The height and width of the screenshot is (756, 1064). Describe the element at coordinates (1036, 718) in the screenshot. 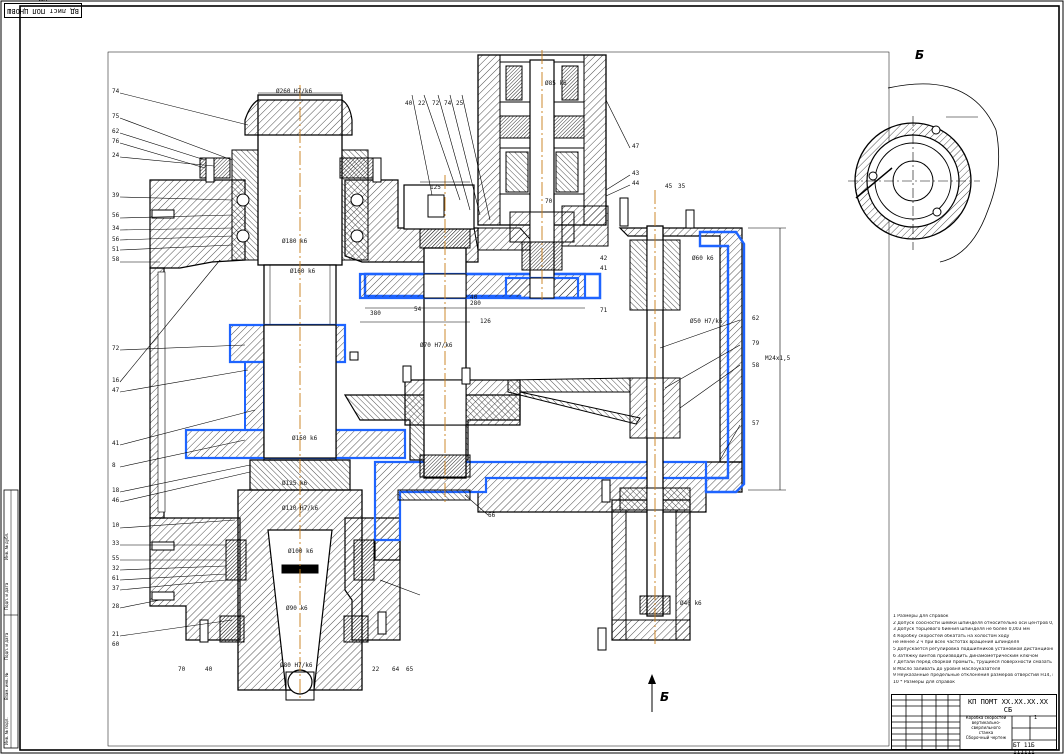

I see `sheet-number: 1` at that location.